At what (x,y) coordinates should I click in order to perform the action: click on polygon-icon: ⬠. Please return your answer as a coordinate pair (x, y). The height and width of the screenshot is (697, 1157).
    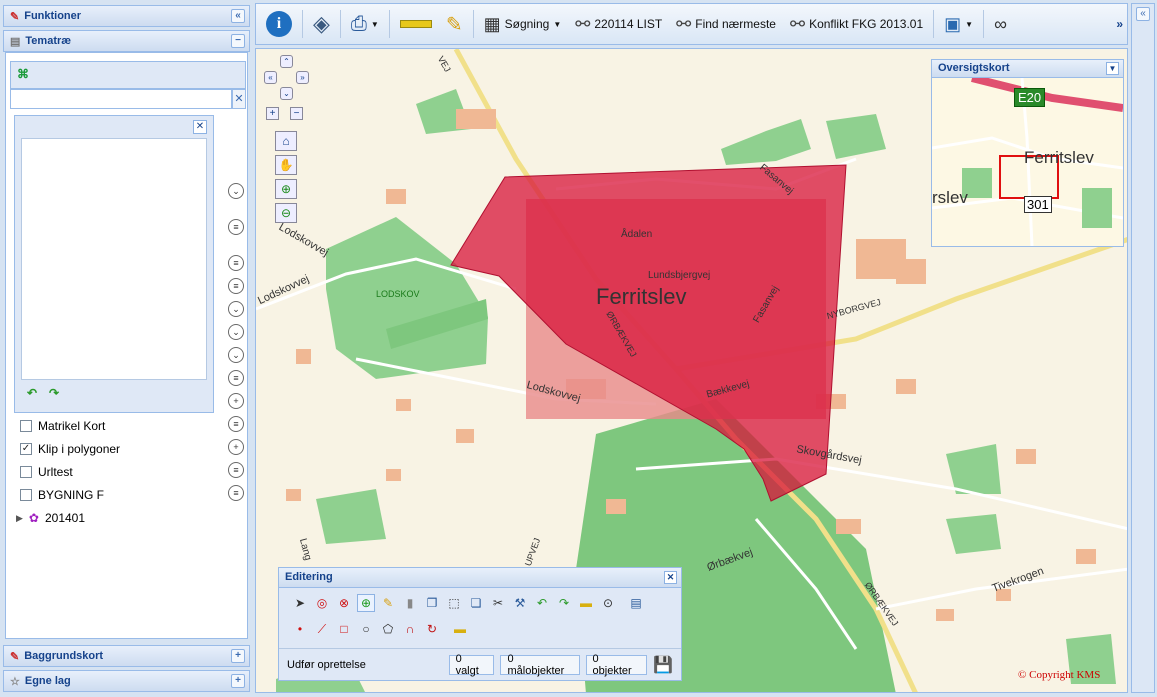
    Looking at the image, I should click on (388, 629).